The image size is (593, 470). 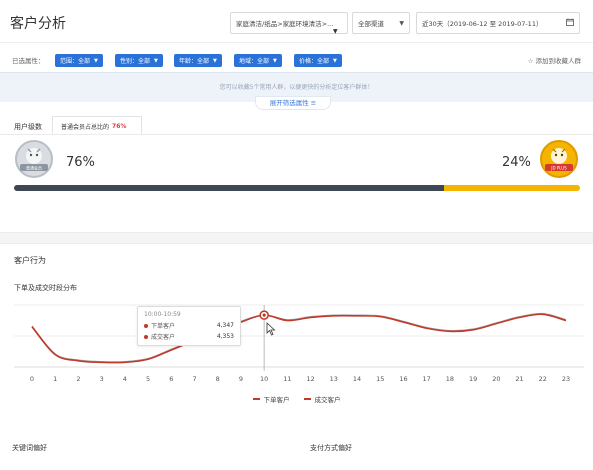 What do you see at coordinates (30, 260) in the screenshot?
I see `behavior-section-title: 客户行为` at bounding box center [30, 260].